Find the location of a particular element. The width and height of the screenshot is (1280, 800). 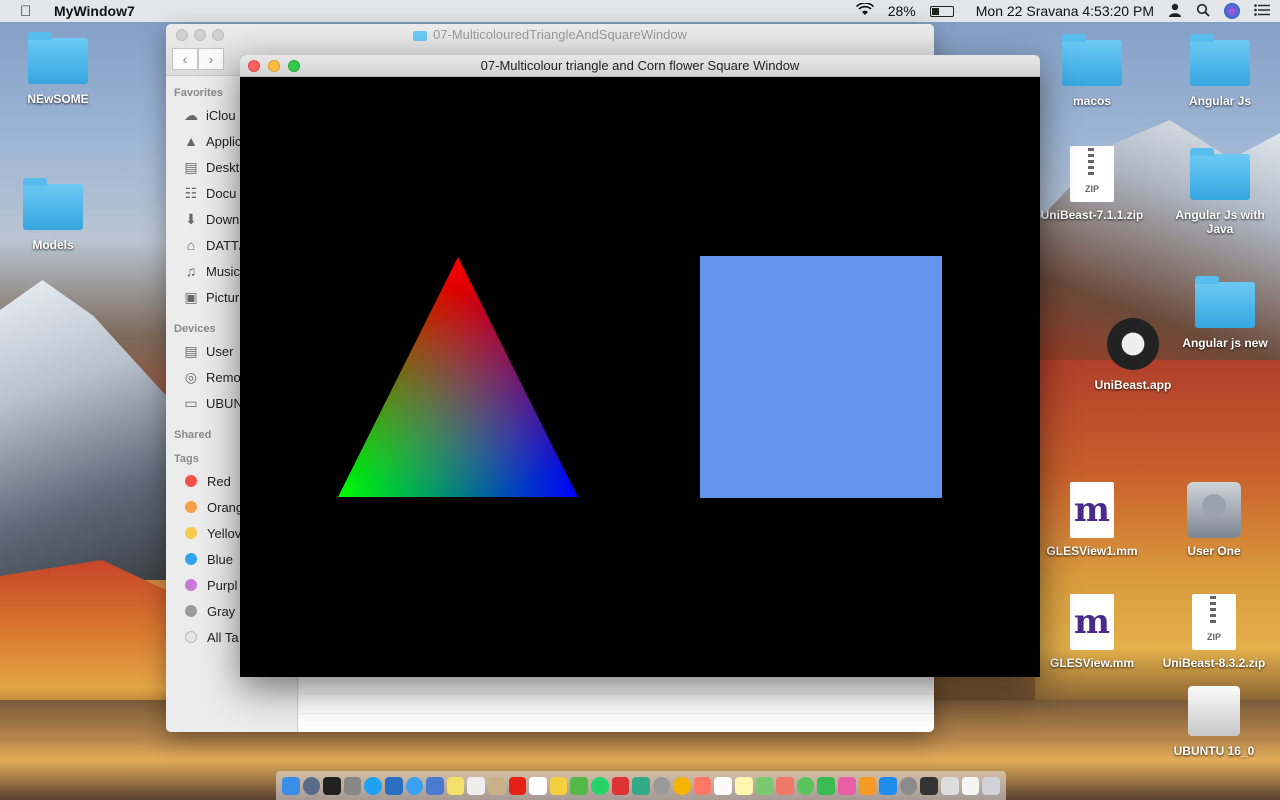

desktop-drive-user-one: User One is located at coordinates (1214, 520).